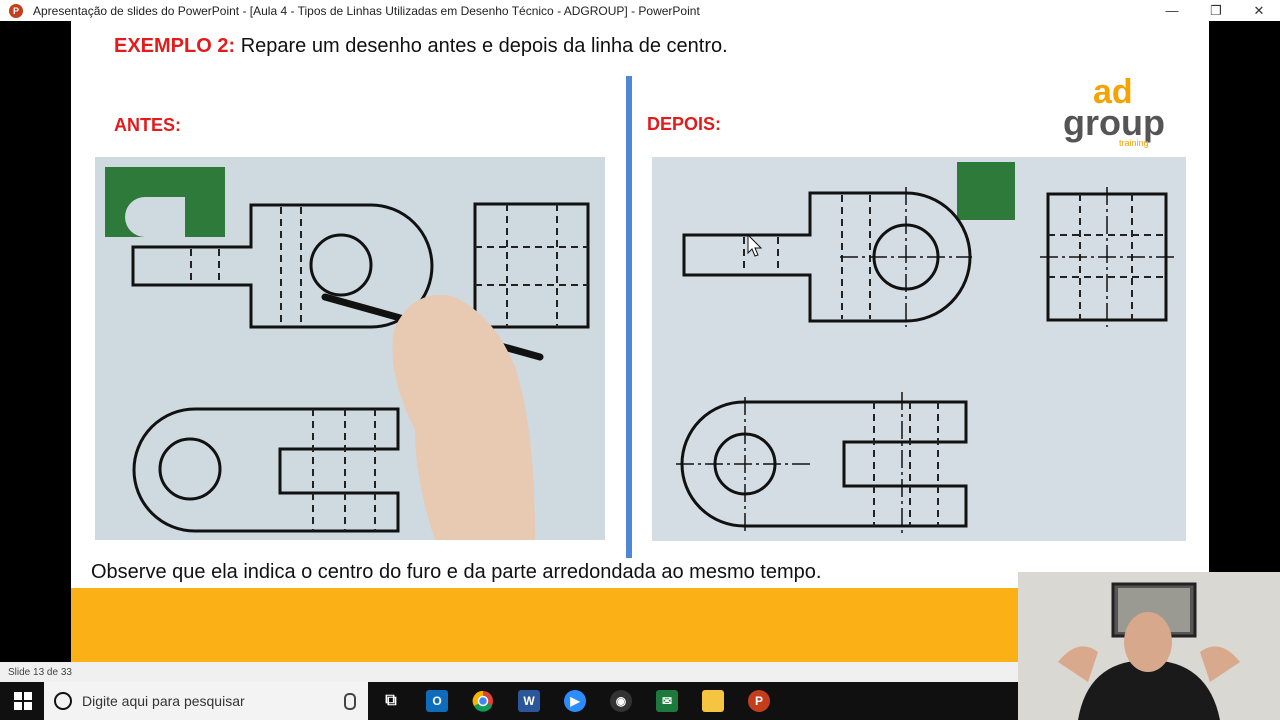 The height and width of the screenshot is (720, 1280). What do you see at coordinates (483, 701) in the screenshot?
I see `chrome-icon` at bounding box center [483, 701].